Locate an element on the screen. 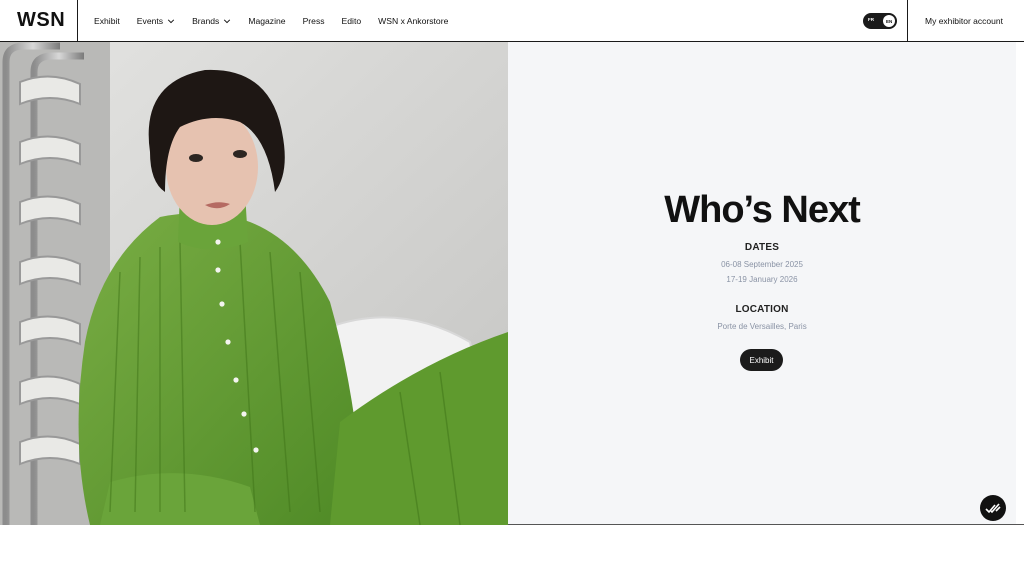 The width and height of the screenshot is (1024, 576). language-option-en: EN is located at coordinates (889, 21).